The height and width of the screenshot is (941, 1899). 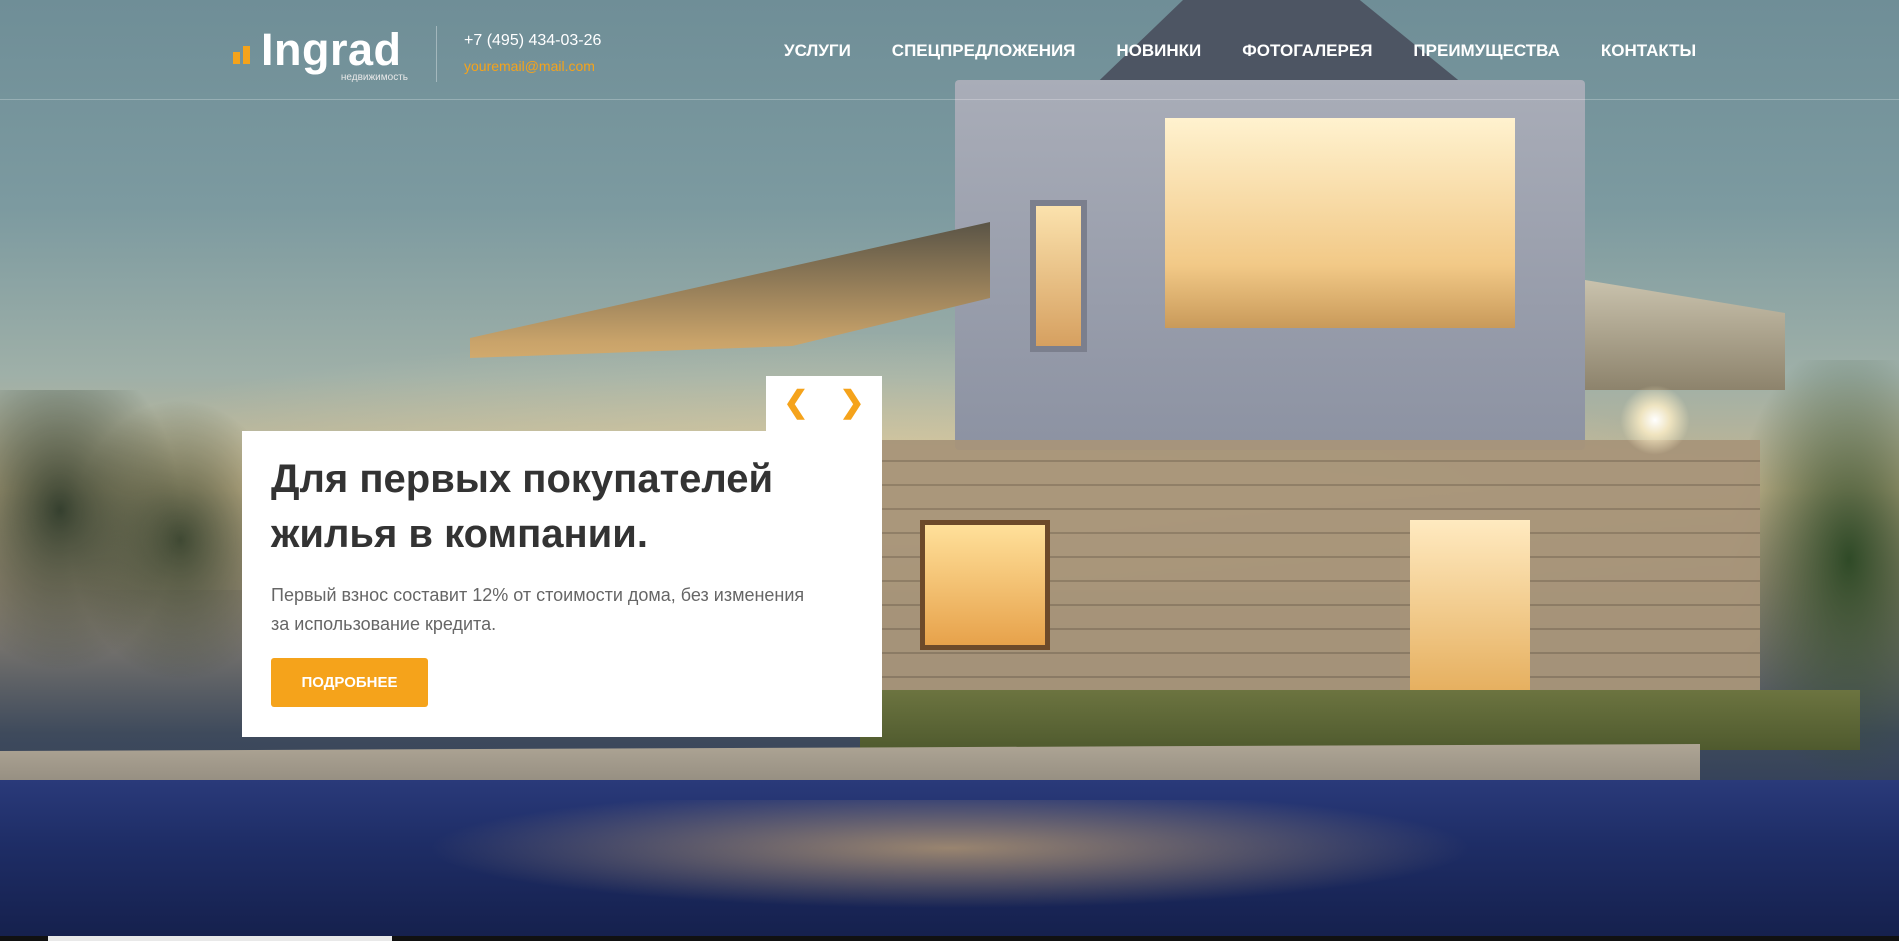 I want to click on house-upper-window, so click(x=1340, y=223).